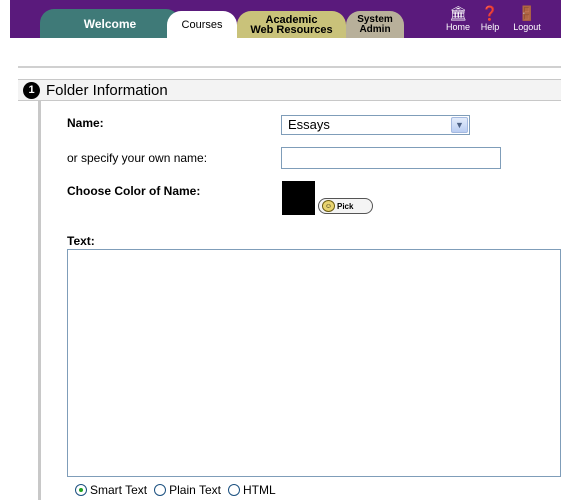  Describe the element at coordinates (391, 158) in the screenshot. I see `own-name-input` at that location.